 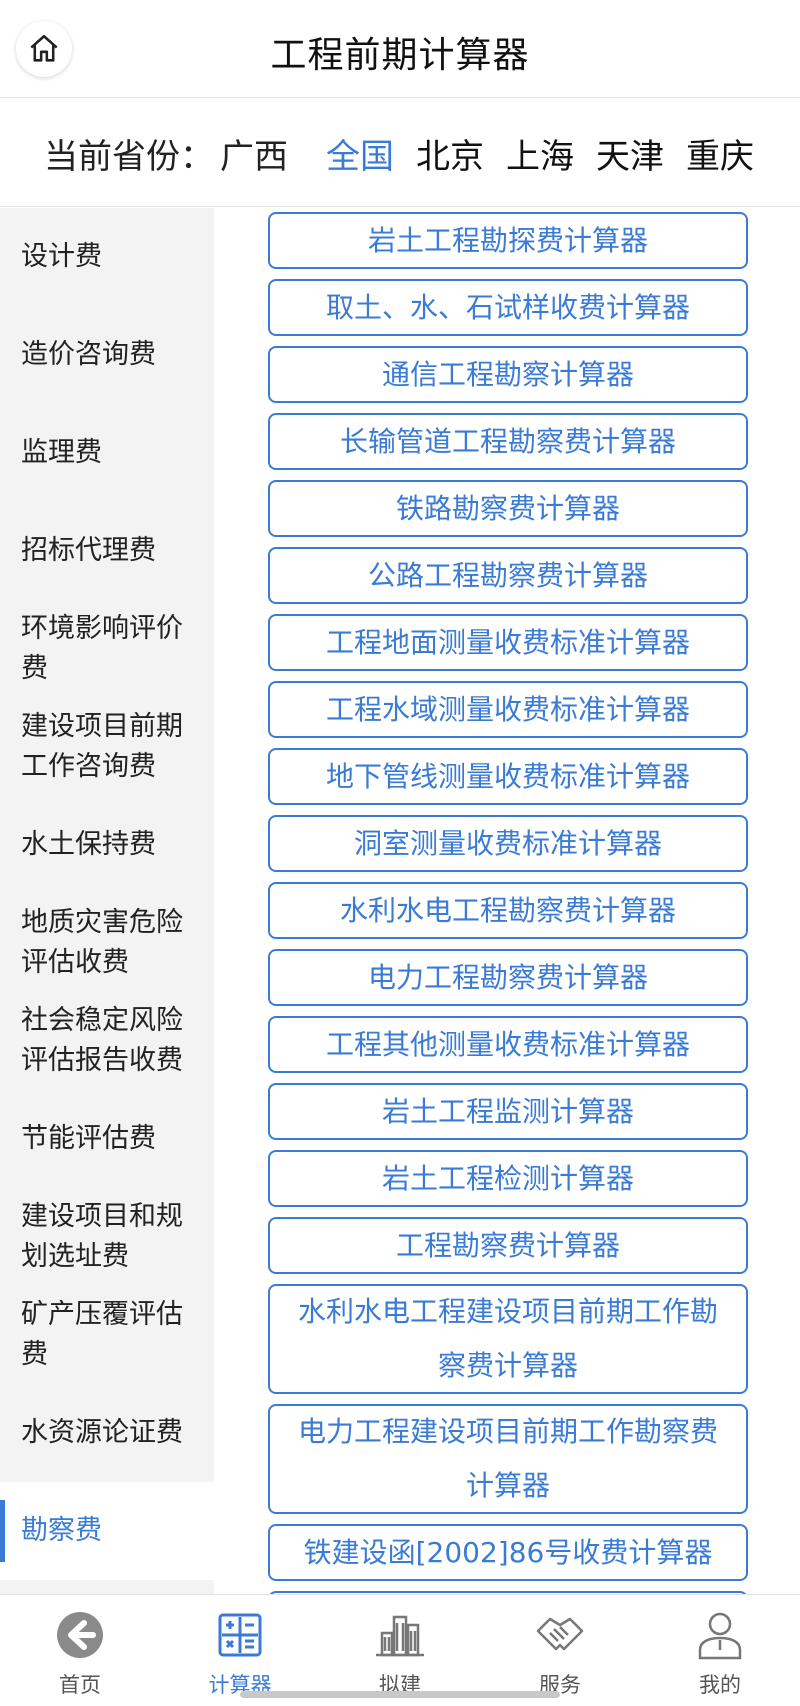 I want to click on sidebar-item-energy-assessment-fee: 节能评估费, so click(x=107, y=1139).